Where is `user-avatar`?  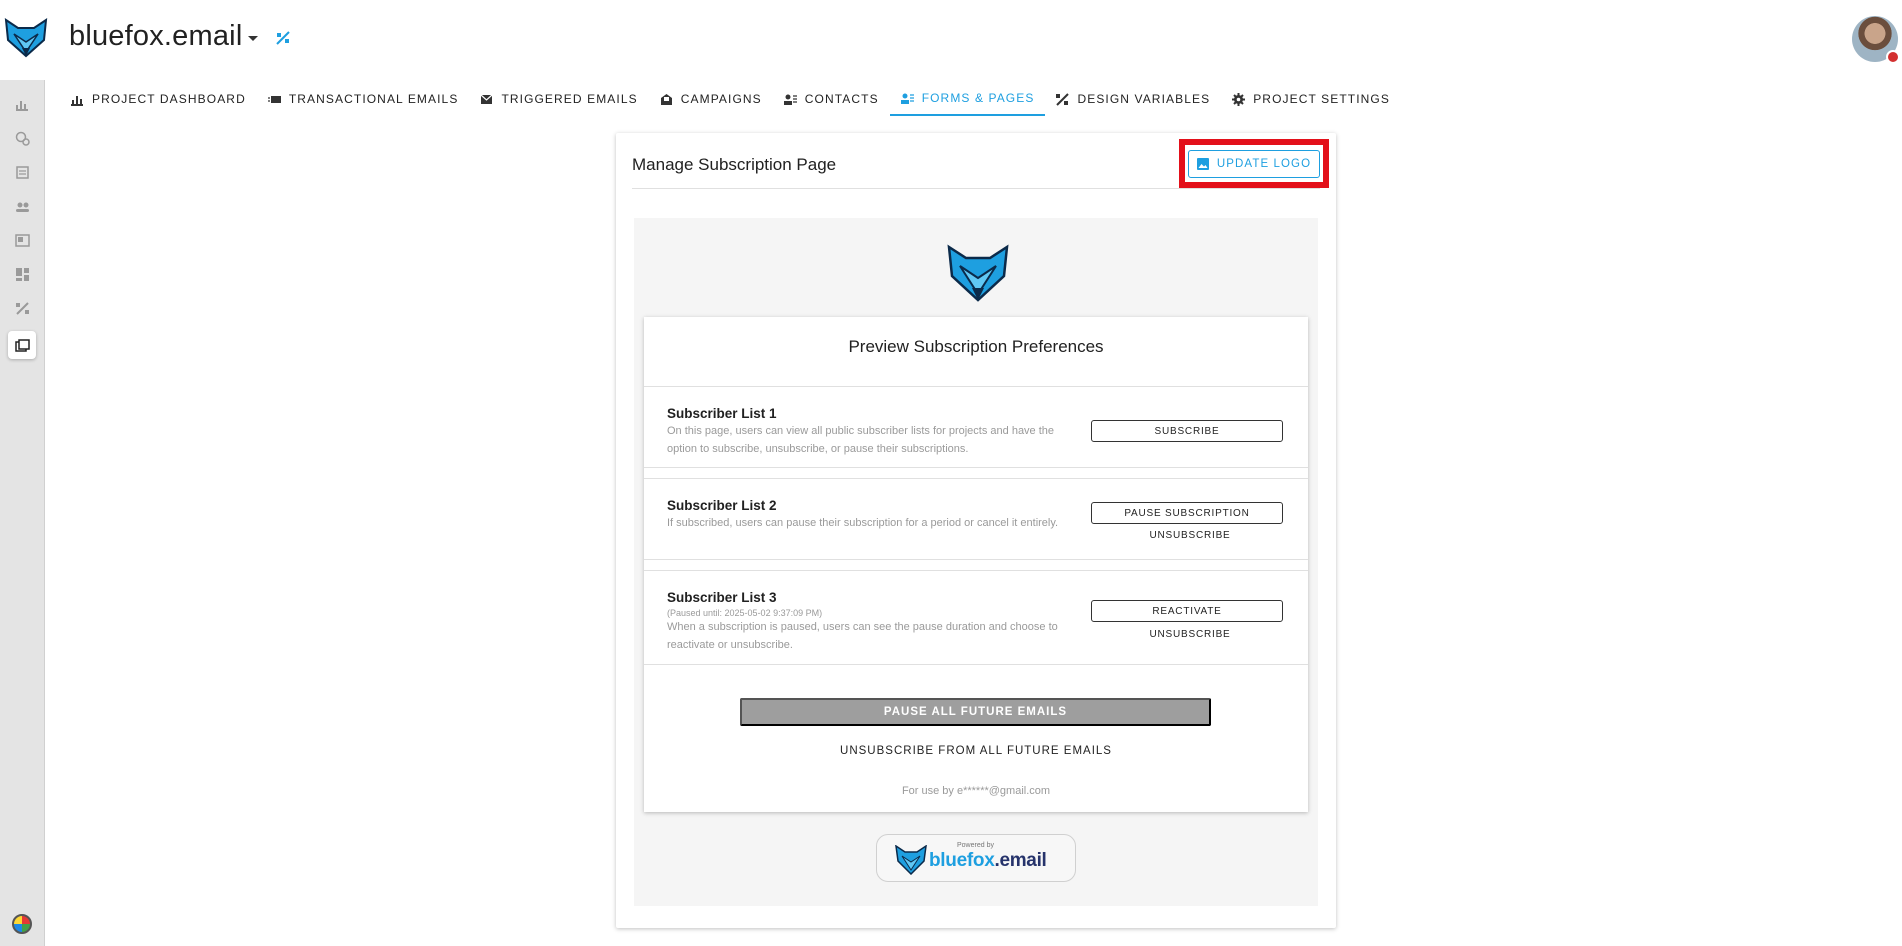
user-avatar is located at coordinates (1876, 40).